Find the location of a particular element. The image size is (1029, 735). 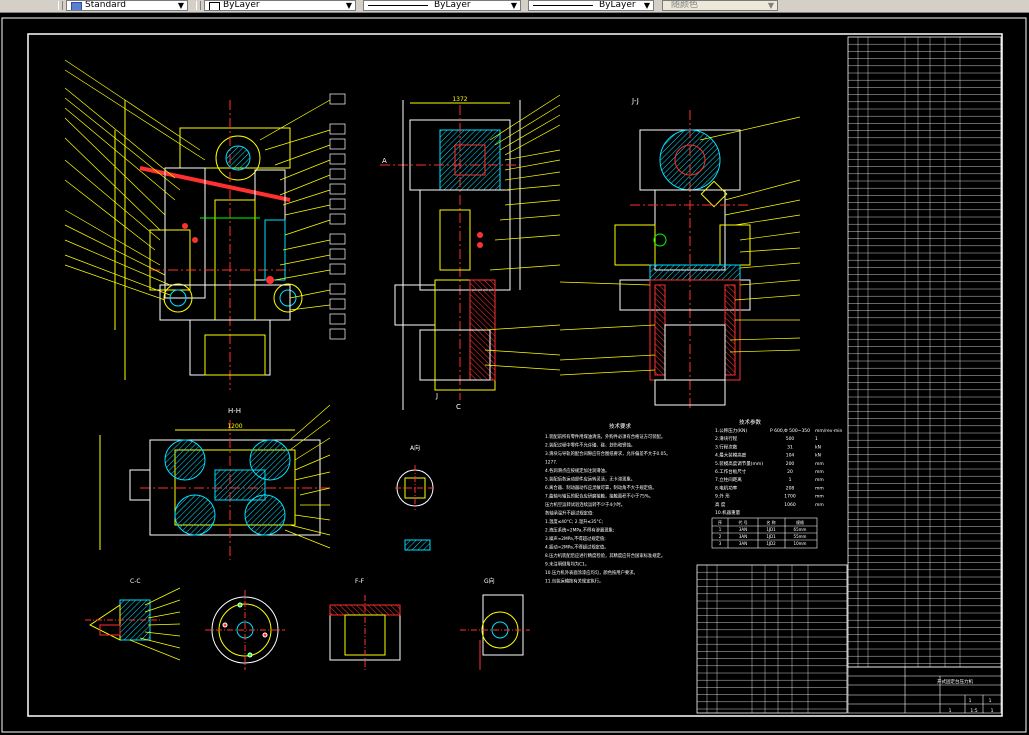

section-mark-j: J is located at coordinates (436, 396).